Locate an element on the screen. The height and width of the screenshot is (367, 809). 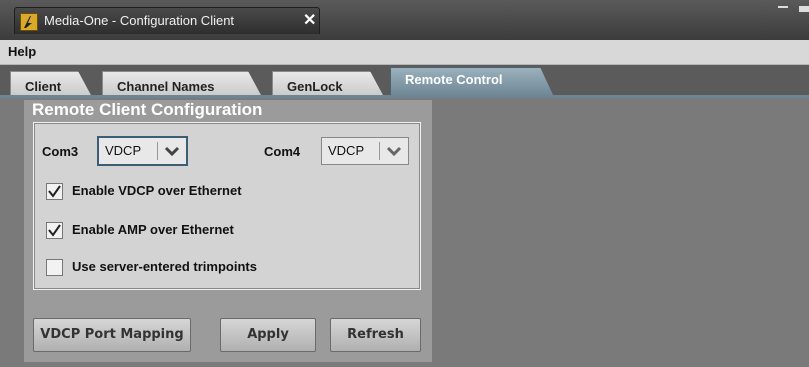
minimize-button is located at coordinates (783, 7).